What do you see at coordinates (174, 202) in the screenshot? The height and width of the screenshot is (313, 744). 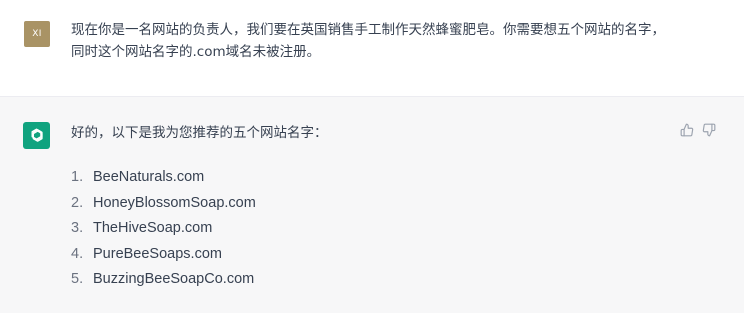 I see `website-name: HoneyBlossomSoap.com` at bounding box center [174, 202].